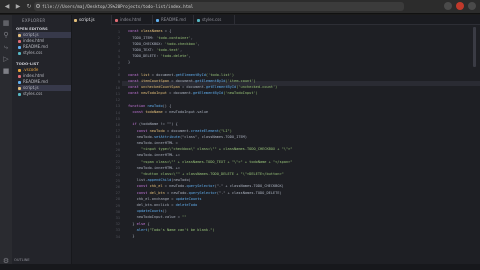  What do you see at coordinates (153, 124) in the screenshot?
I see `code-line: if (todoName != "") {` at bounding box center [153, 124].